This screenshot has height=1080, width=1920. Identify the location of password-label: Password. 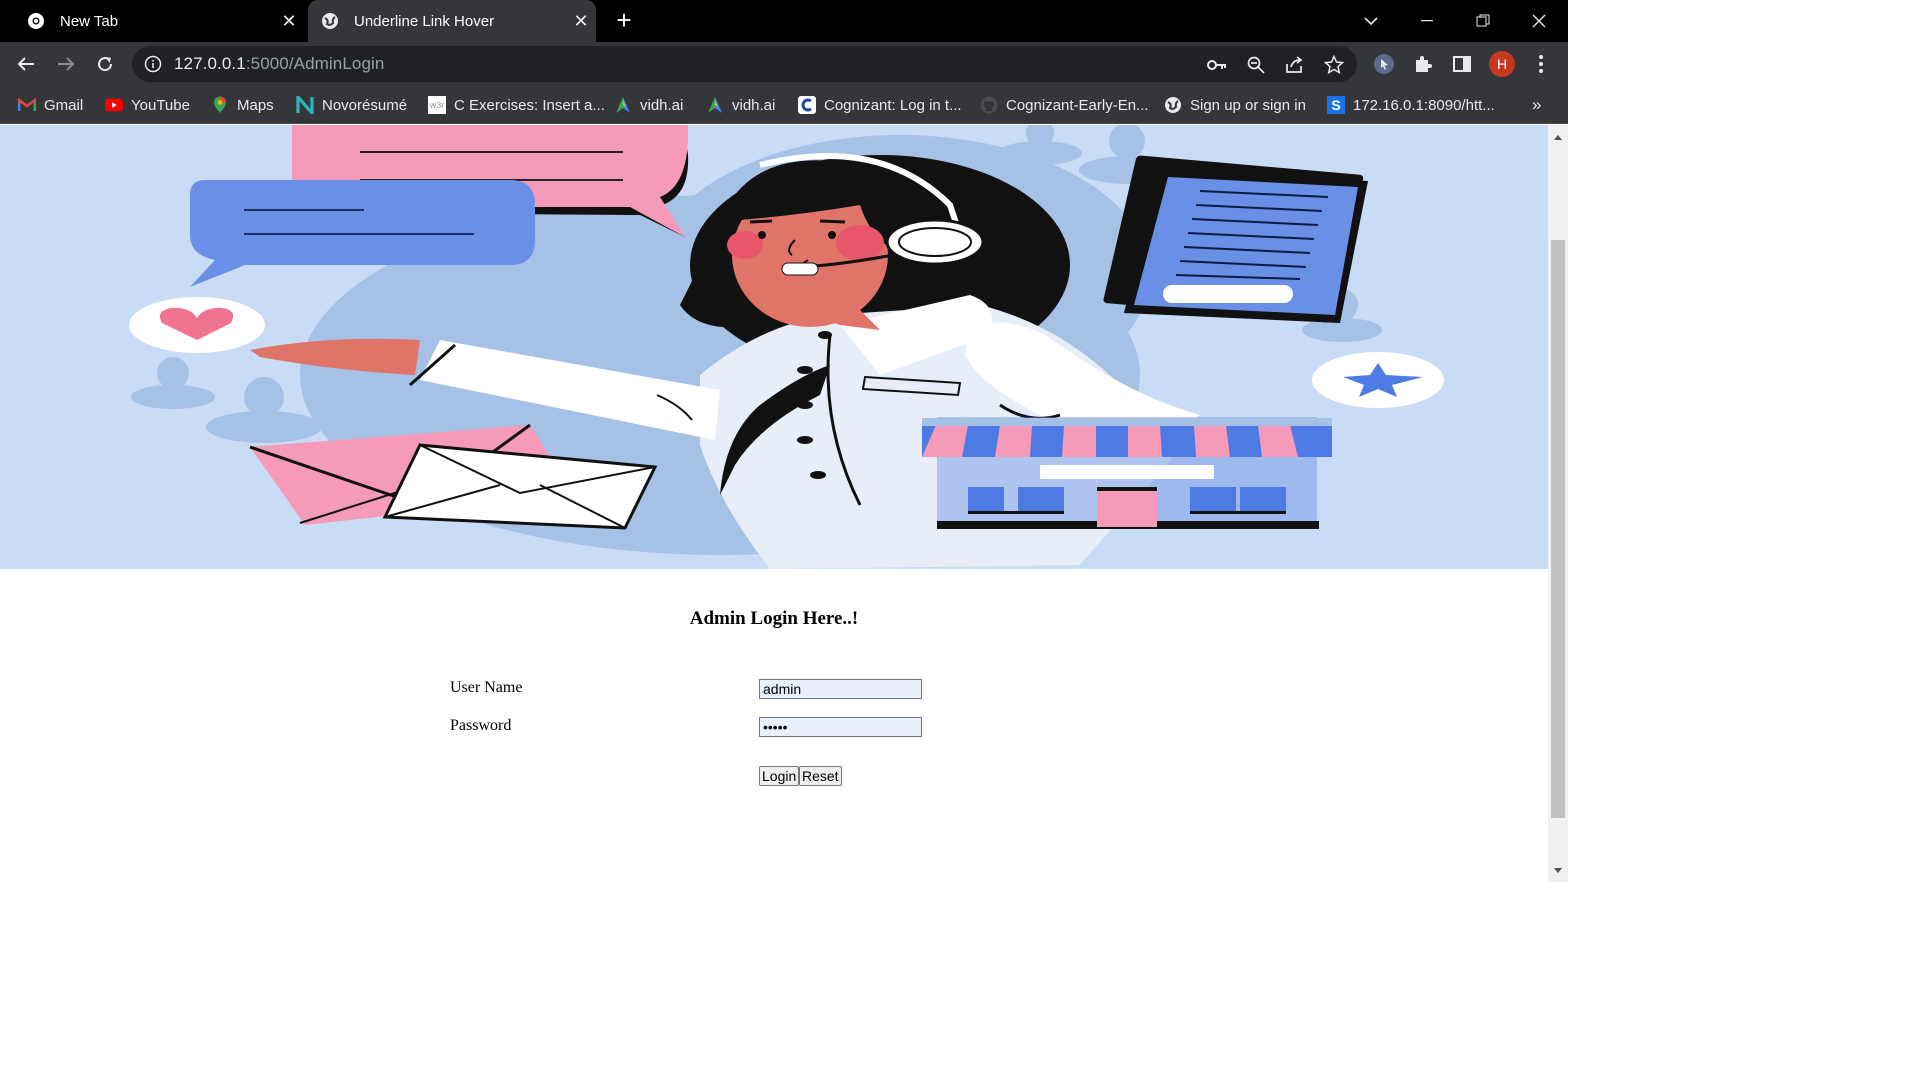
(481, 725).